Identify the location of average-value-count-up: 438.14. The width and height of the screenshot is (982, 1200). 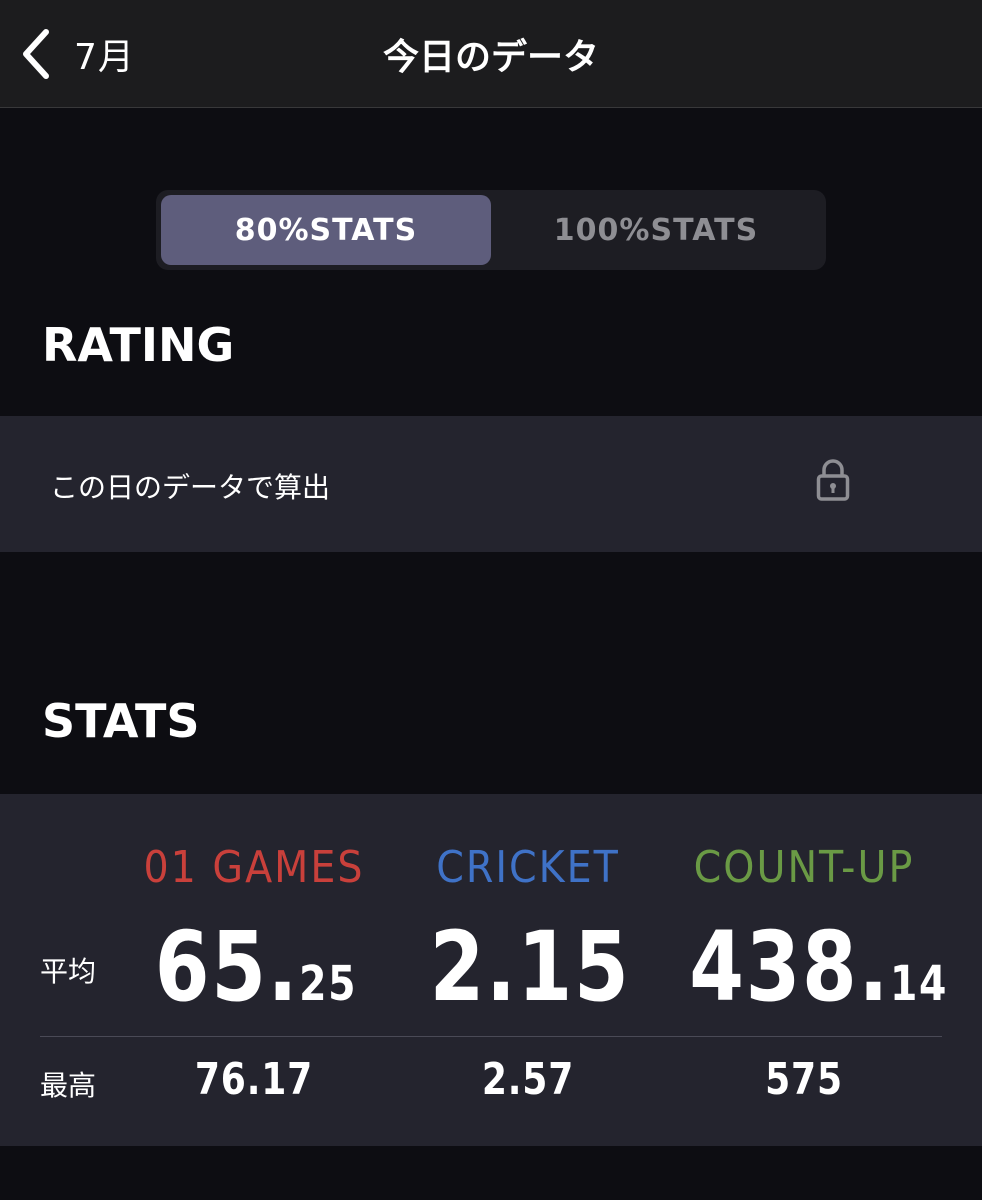
(817, 975).